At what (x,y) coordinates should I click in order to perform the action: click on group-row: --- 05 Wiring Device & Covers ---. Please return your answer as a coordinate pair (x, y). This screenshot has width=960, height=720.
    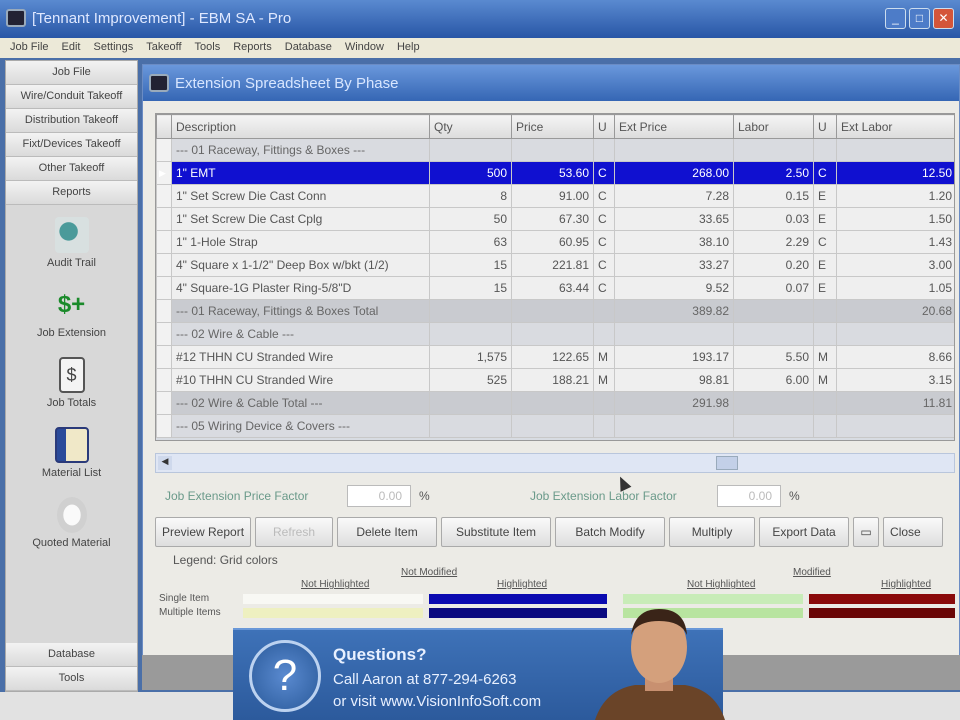
    Looking at the image, I should click on (555, 426).